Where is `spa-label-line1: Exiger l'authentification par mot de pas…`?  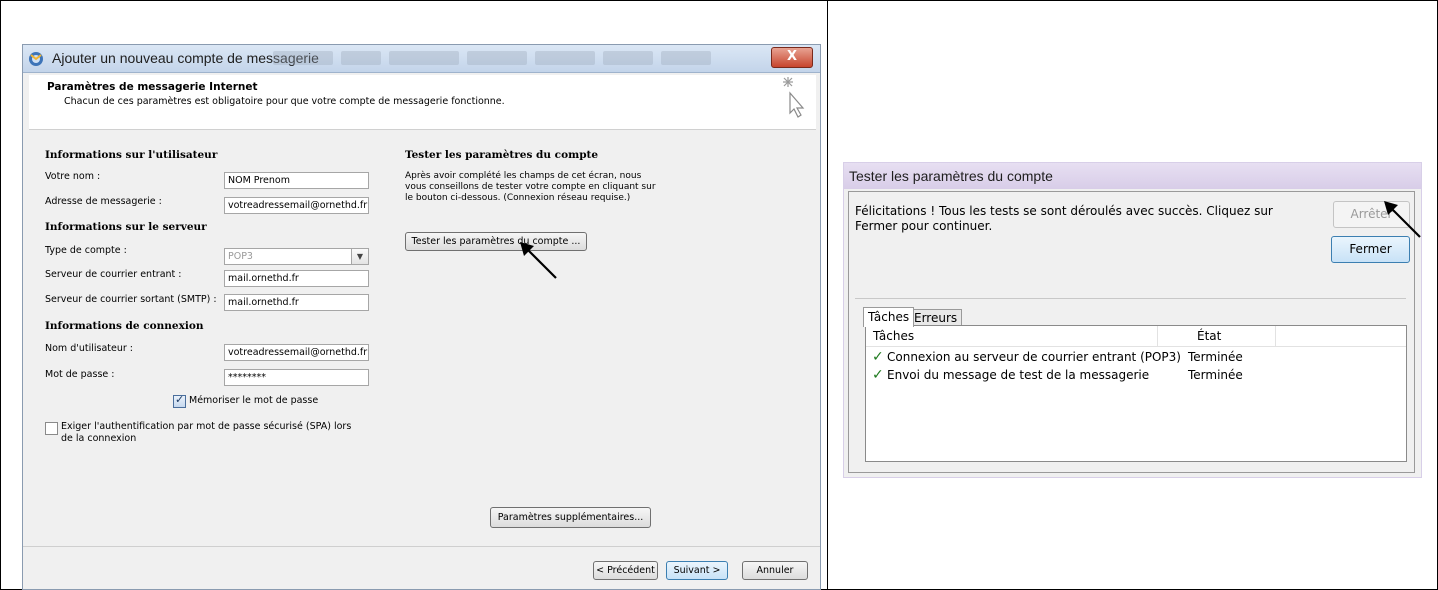
spa-label-line1: Exiger l'authentification par mot de pas… is located at coordinates (206, 426).